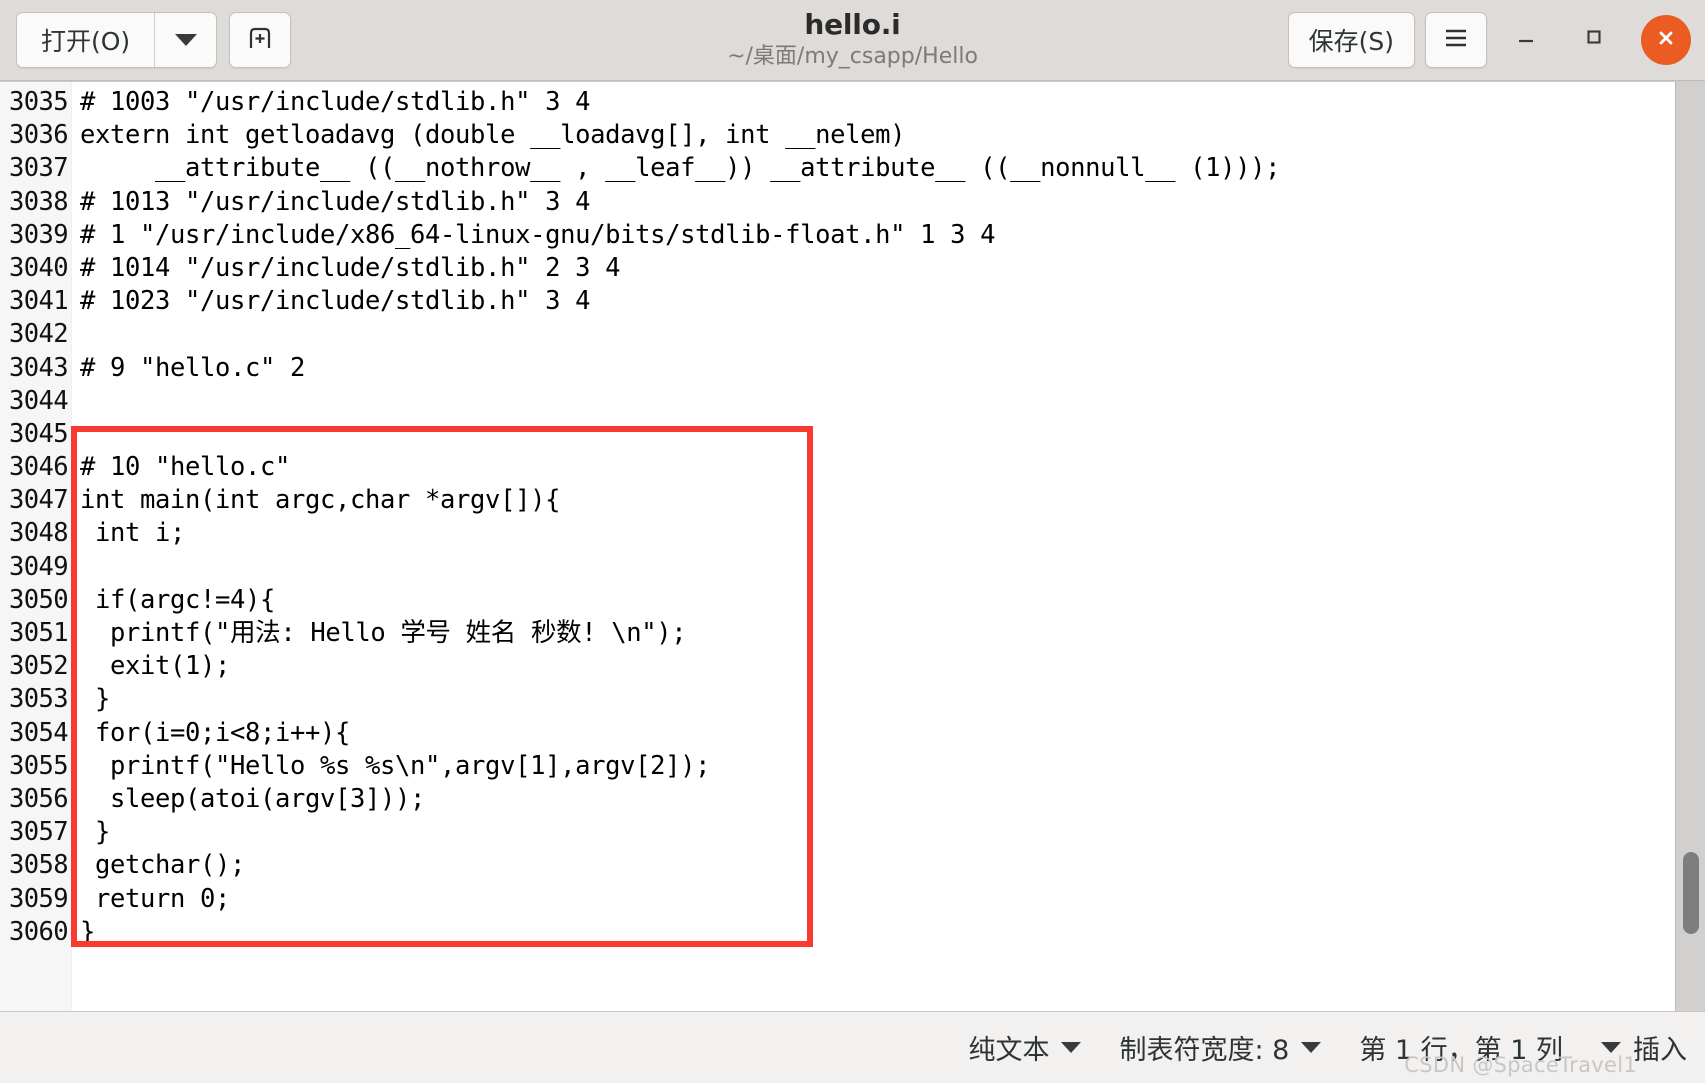 The height and width of the screenshot is (1083, 1705). I want to click on line-number: 3054, so click(38, 732).